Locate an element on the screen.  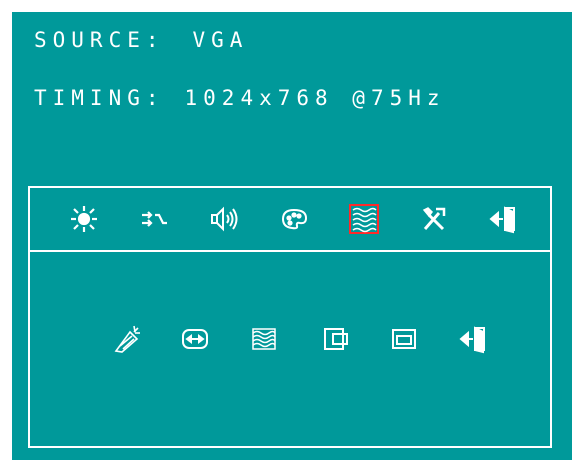
v-position-icon is located at coordinates (404, 339).